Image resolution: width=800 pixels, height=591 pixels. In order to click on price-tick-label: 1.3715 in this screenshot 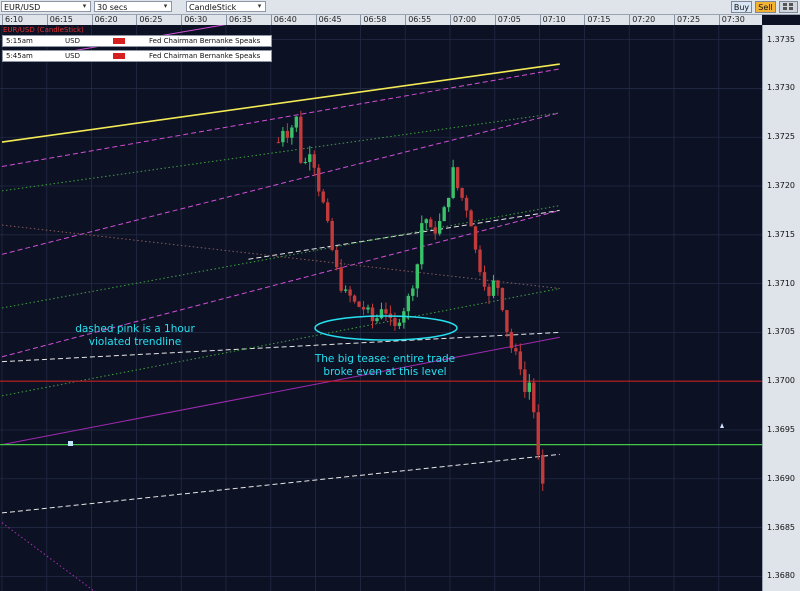, I will do `click(781, 234)`.